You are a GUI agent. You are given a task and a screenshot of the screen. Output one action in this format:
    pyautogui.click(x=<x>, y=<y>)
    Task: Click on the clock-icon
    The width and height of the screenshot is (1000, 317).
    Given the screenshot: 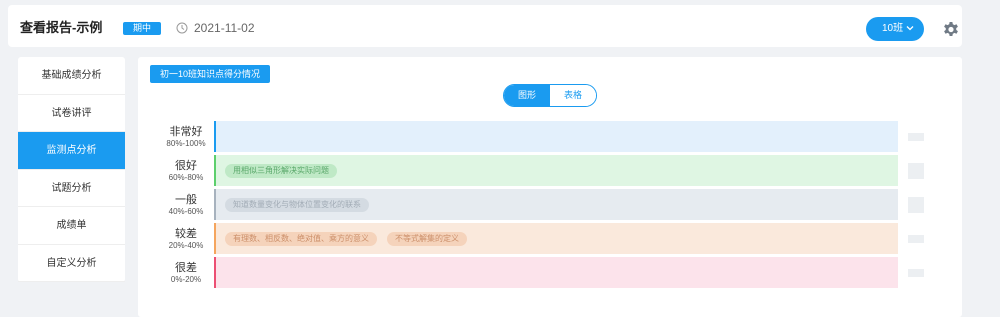 What is the action you would take?
    pyautogui.click(x=182, y=28)
    